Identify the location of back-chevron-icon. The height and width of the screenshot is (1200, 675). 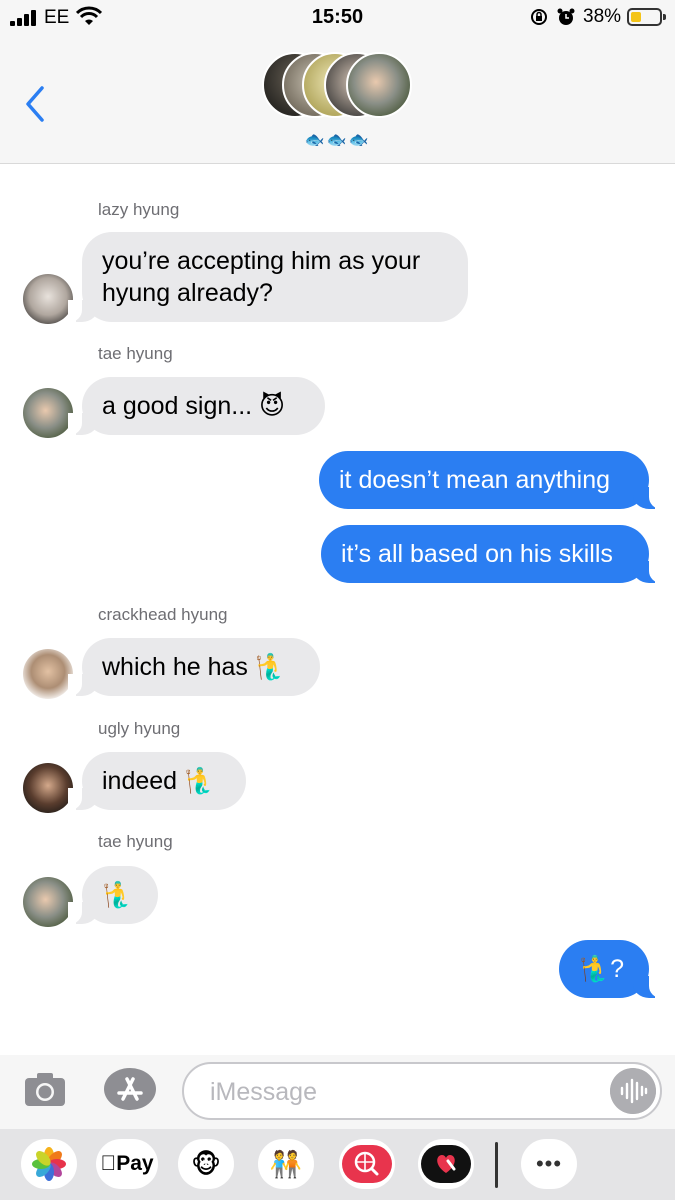
(37, 104).